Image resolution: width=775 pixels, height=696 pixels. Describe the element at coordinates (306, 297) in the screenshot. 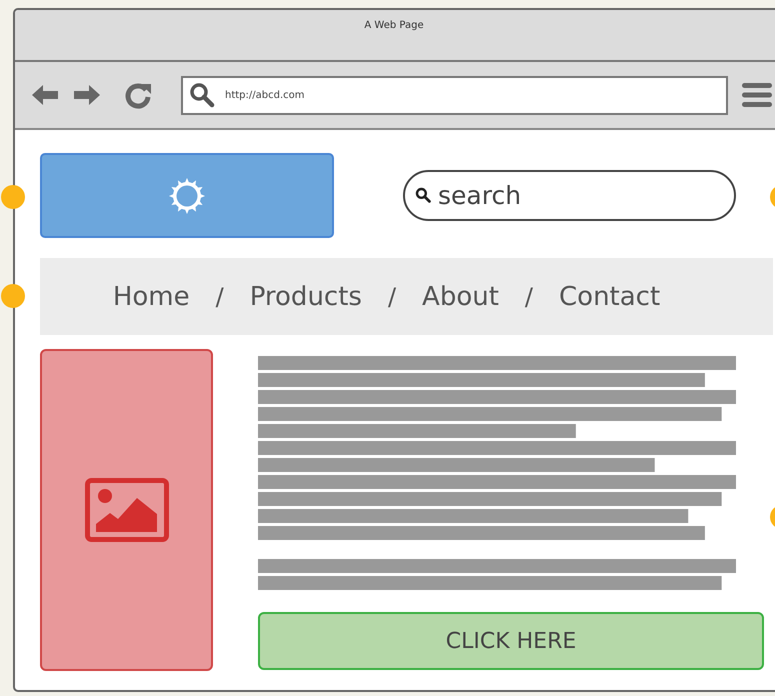

I see `nav-link: Products` at that location.